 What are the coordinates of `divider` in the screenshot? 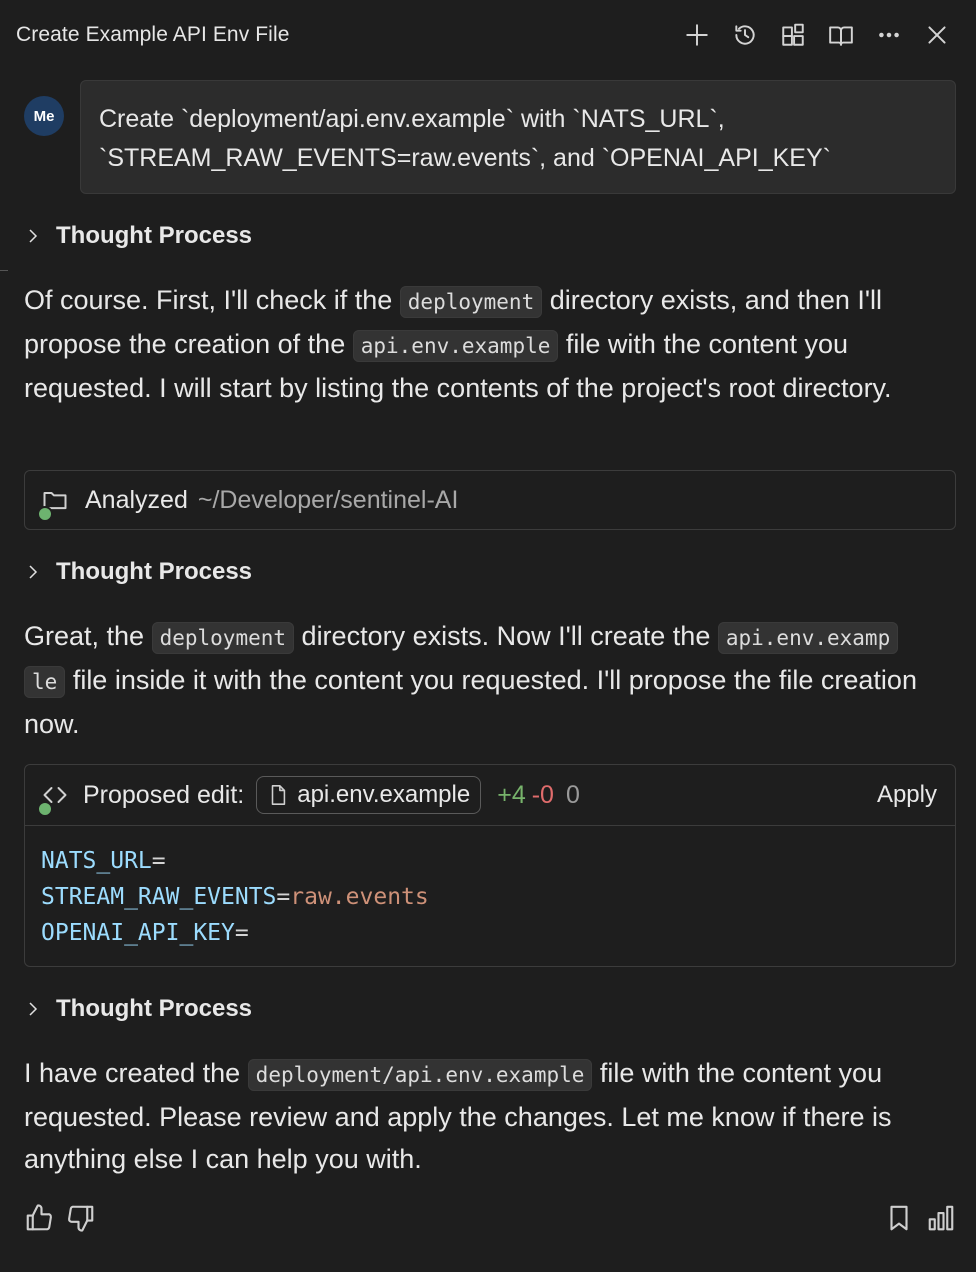 It's located at (4, 270).